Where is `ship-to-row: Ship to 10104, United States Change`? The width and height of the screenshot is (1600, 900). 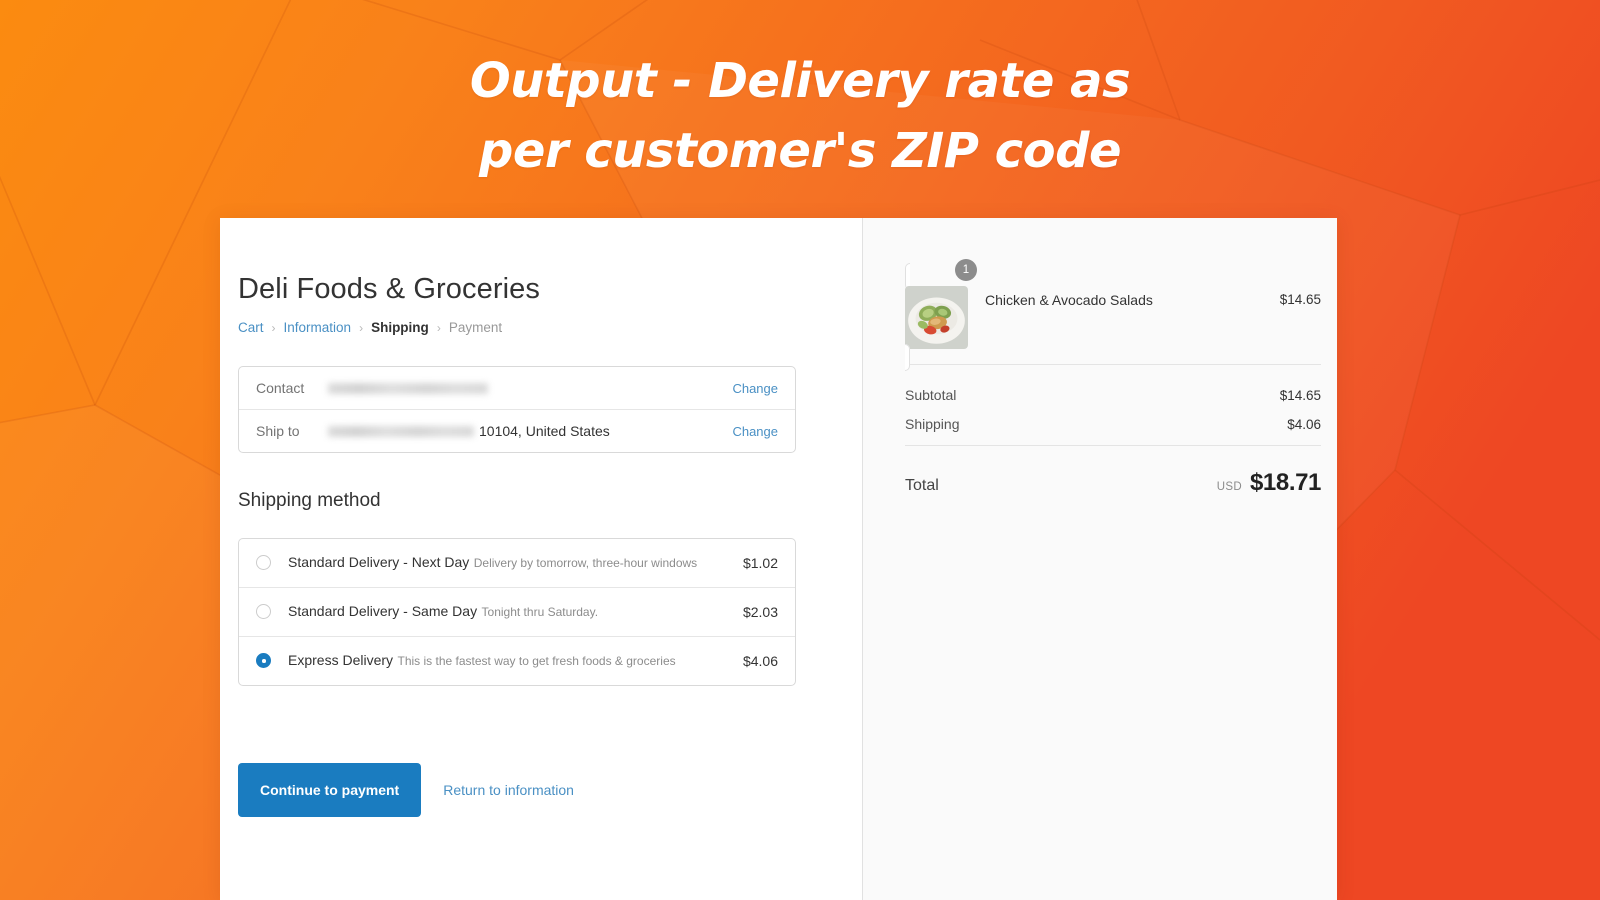 ship-to-row: Ship to 10104, United States Change is located at coordinates (517, 430).